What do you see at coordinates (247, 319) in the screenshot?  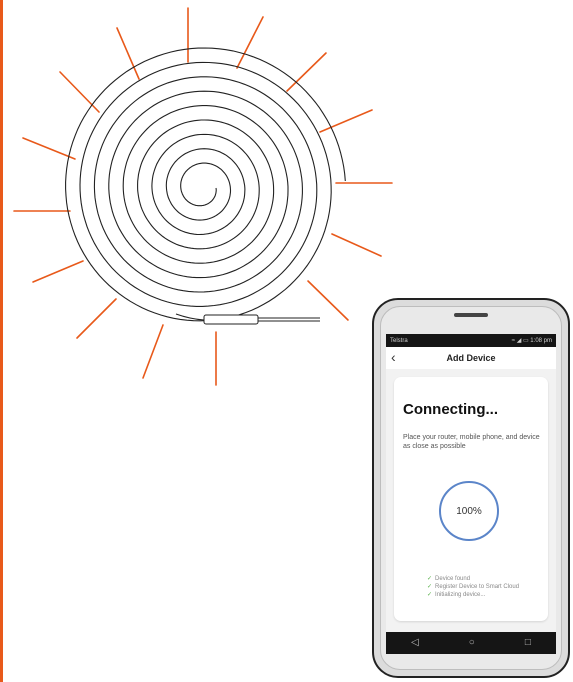 I see `heater-cable` at bounding box center [247, 319].